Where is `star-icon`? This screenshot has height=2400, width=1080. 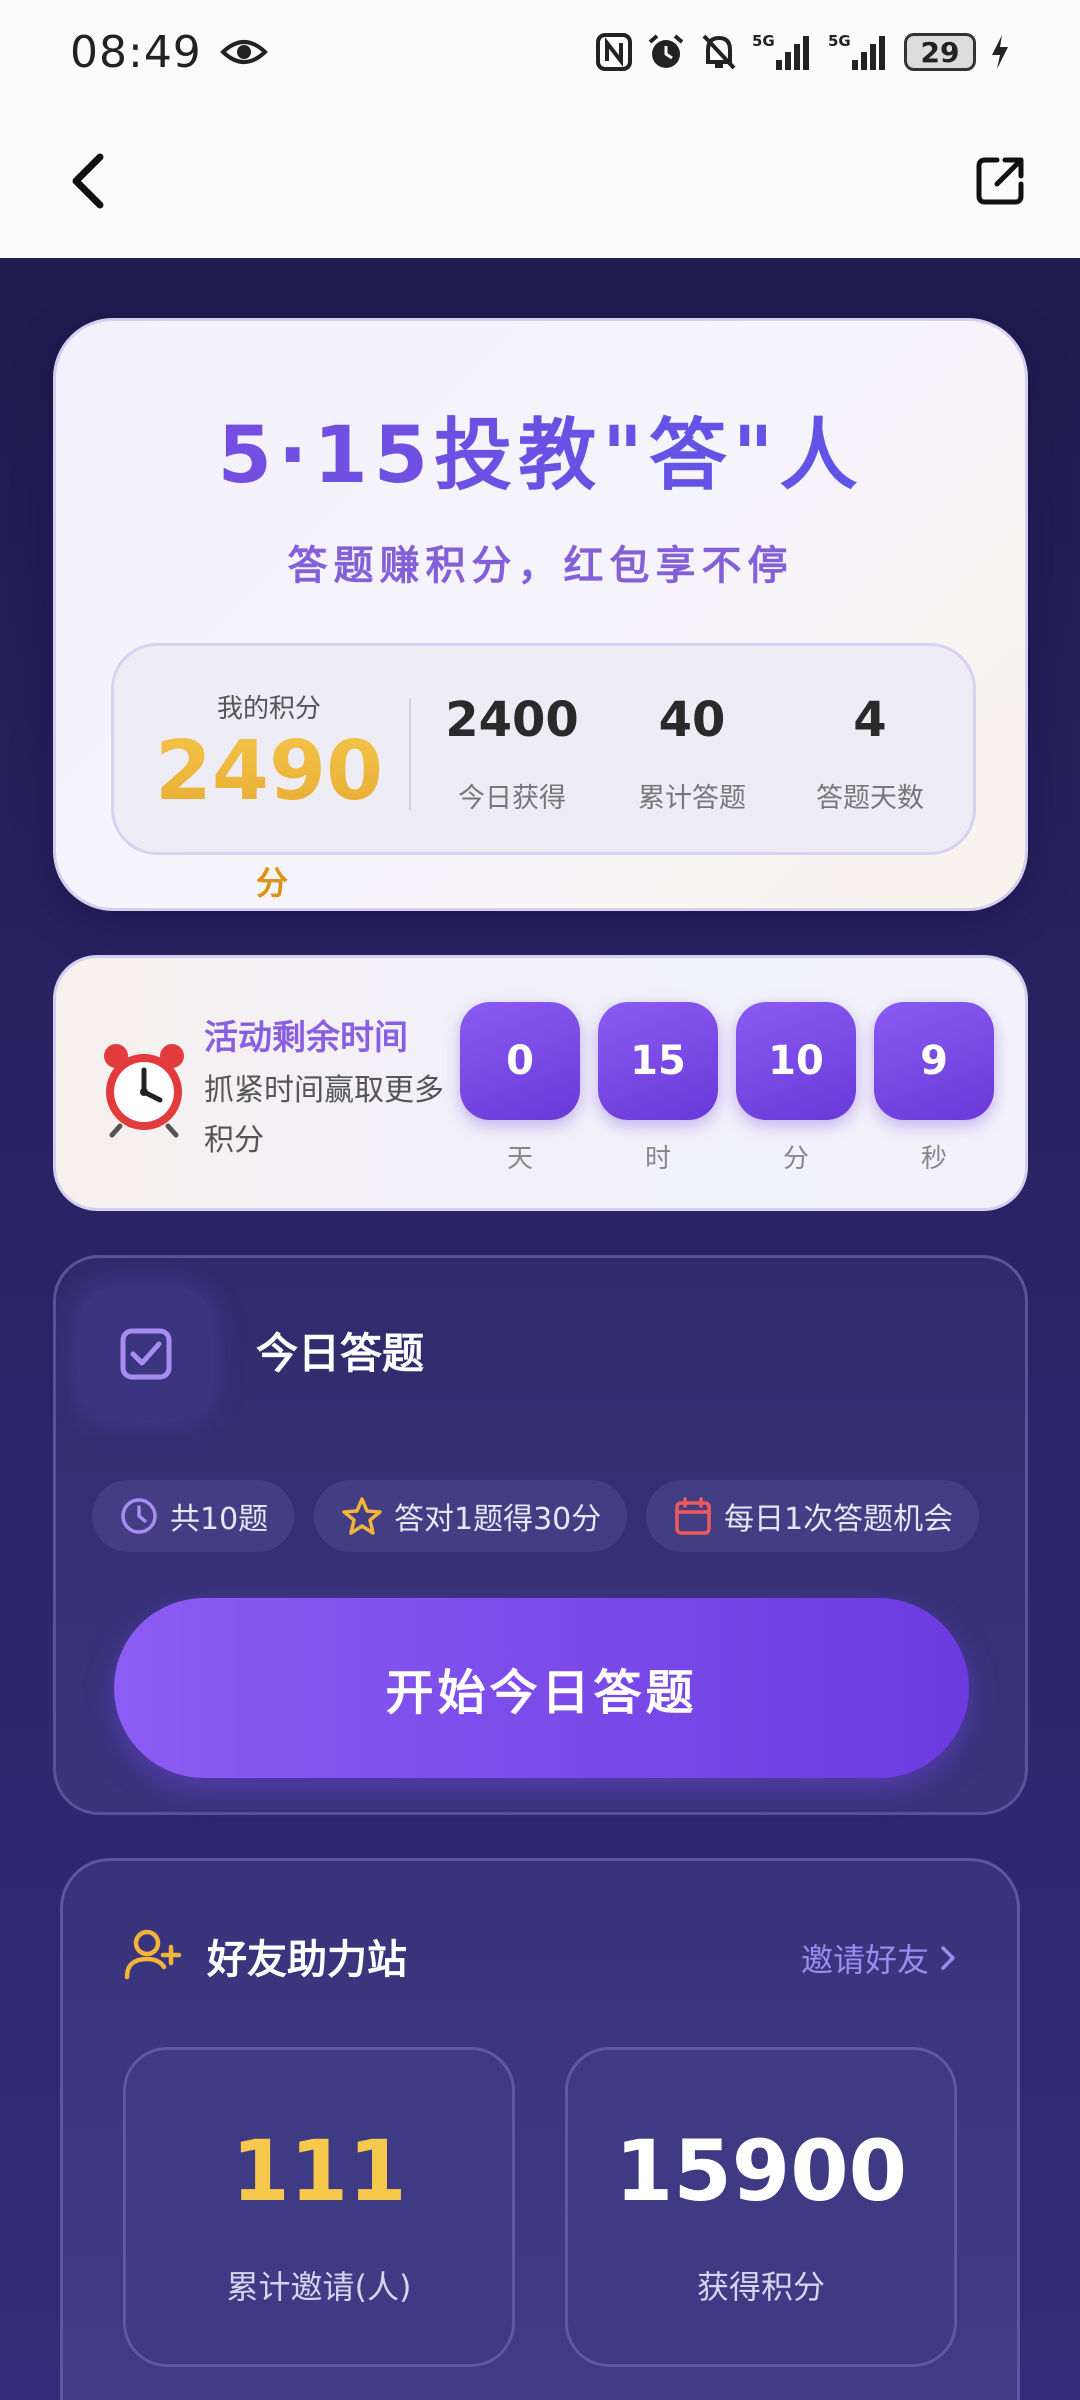 star-icon is located at coordinates (362, 1516).